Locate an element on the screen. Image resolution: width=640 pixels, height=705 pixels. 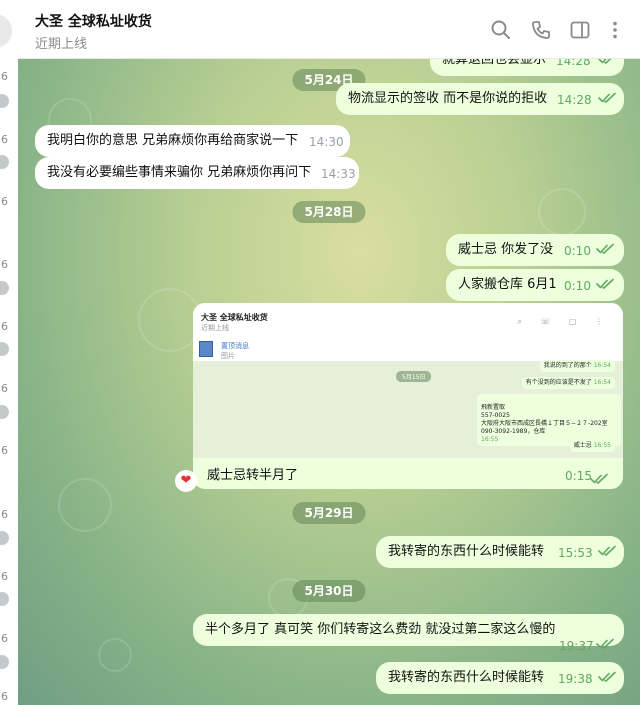
outgoing-message: 物流显示的签收 而不是你说的拒收 14:28 is located at coordinates (480, 99).